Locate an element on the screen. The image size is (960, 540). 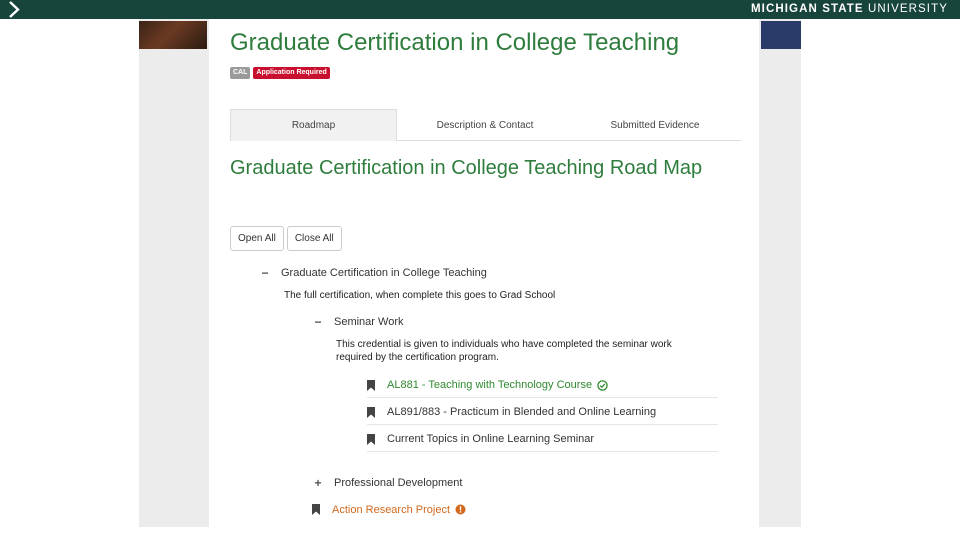
open-all-button: Open All is located at coordinates (257, 238).